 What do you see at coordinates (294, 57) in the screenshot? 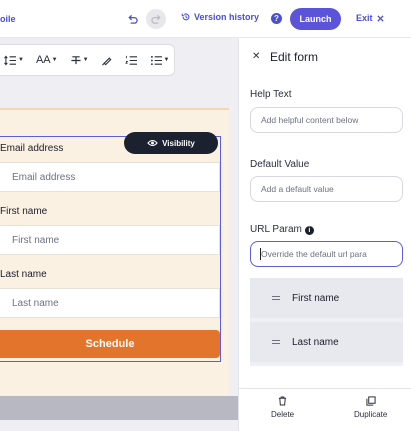
I see `panel-title: Edit form` at bounding box center [294, 57].